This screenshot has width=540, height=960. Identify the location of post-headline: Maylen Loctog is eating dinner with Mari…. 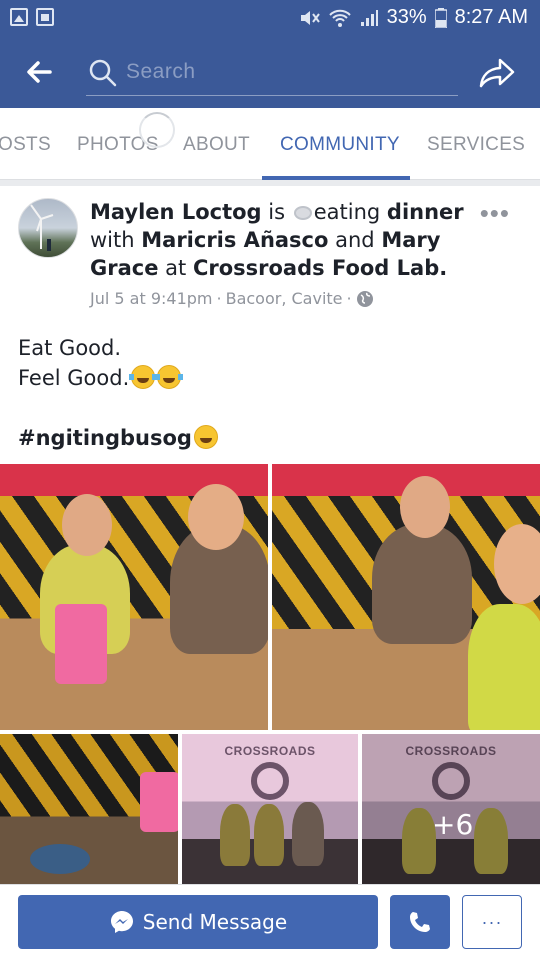
(280, 240).